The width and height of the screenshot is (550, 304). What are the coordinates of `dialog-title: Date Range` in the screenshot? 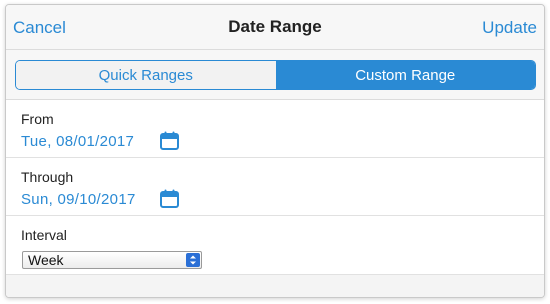 It's located at (275, 26).